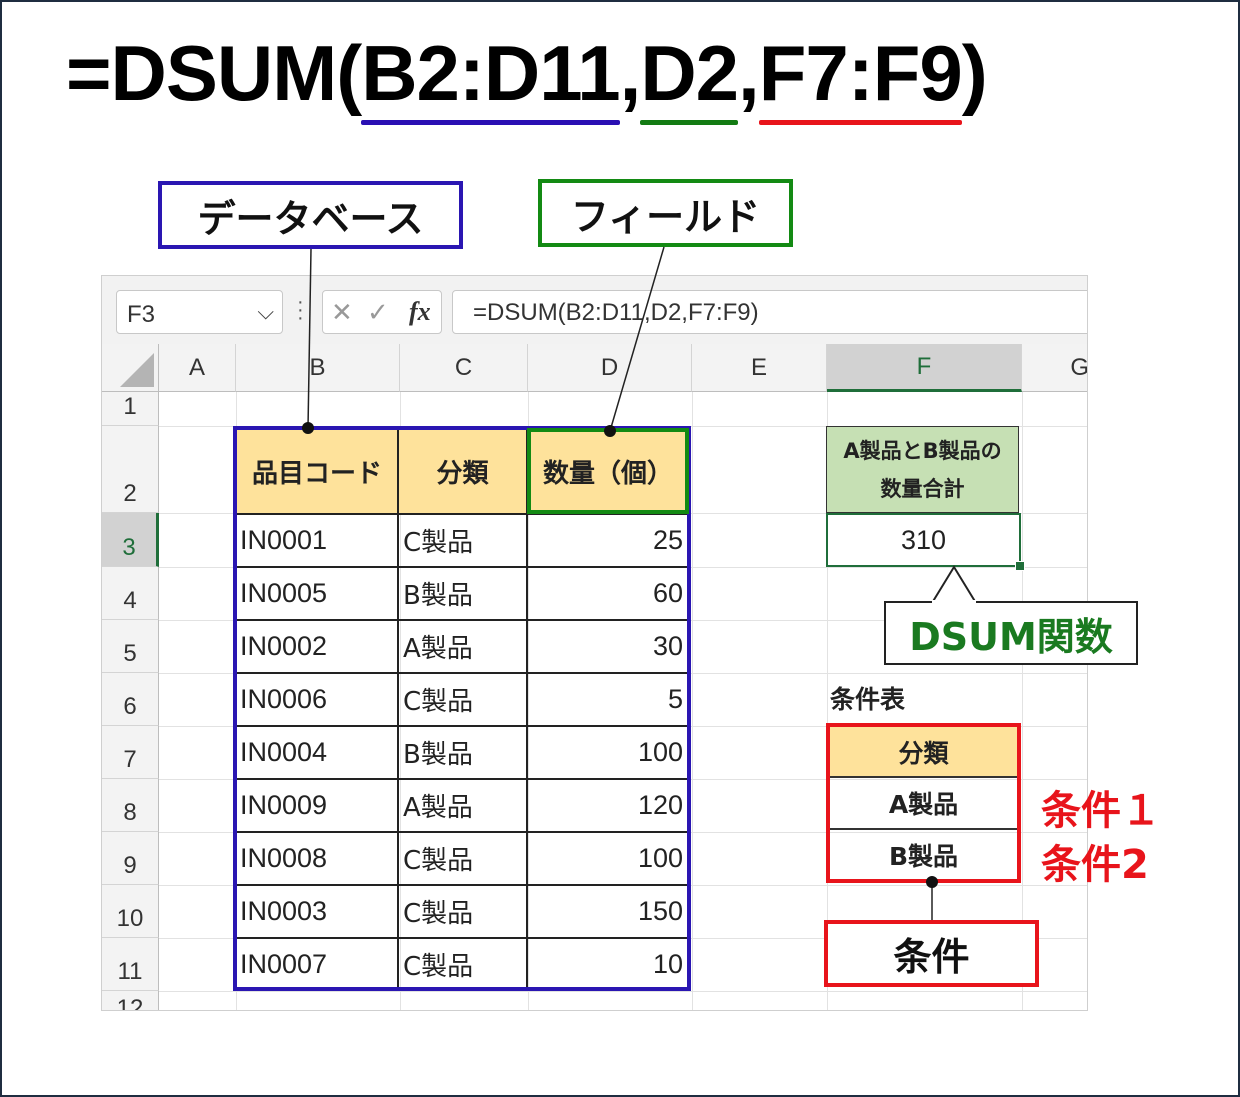  What do you see at coordinates (130, 646) in the screenshot?
I see `row-header-5: 5` at bounding box center [130, 646].